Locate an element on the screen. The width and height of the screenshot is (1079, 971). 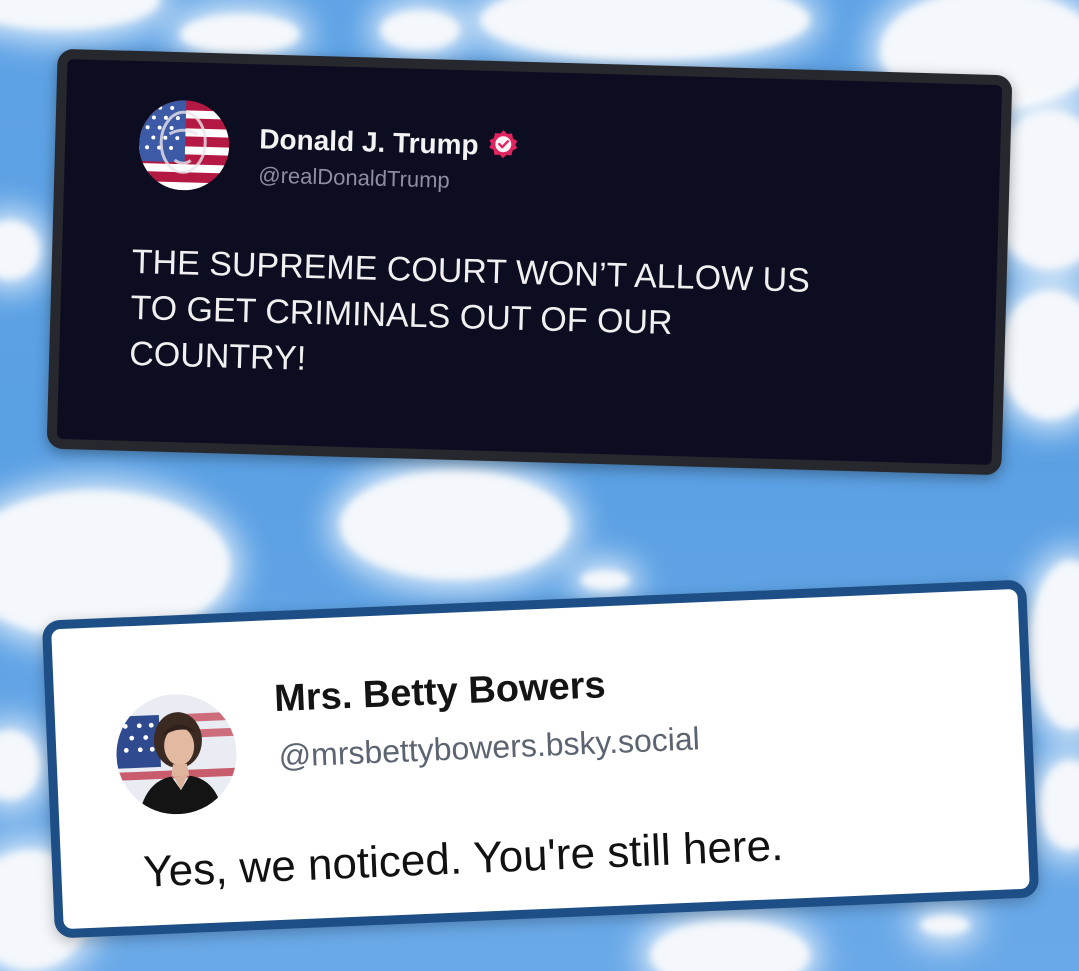
author-name-text: Donald J. Trump is located at coordinates (369, 141).